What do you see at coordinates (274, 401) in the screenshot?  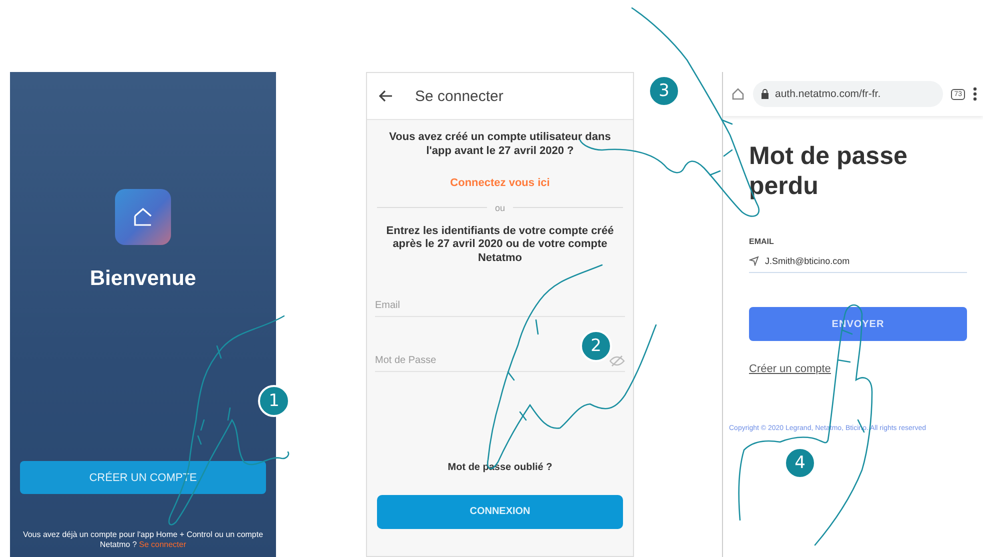 I see `step-number-badge: 1` at bounding box center [274, 401].